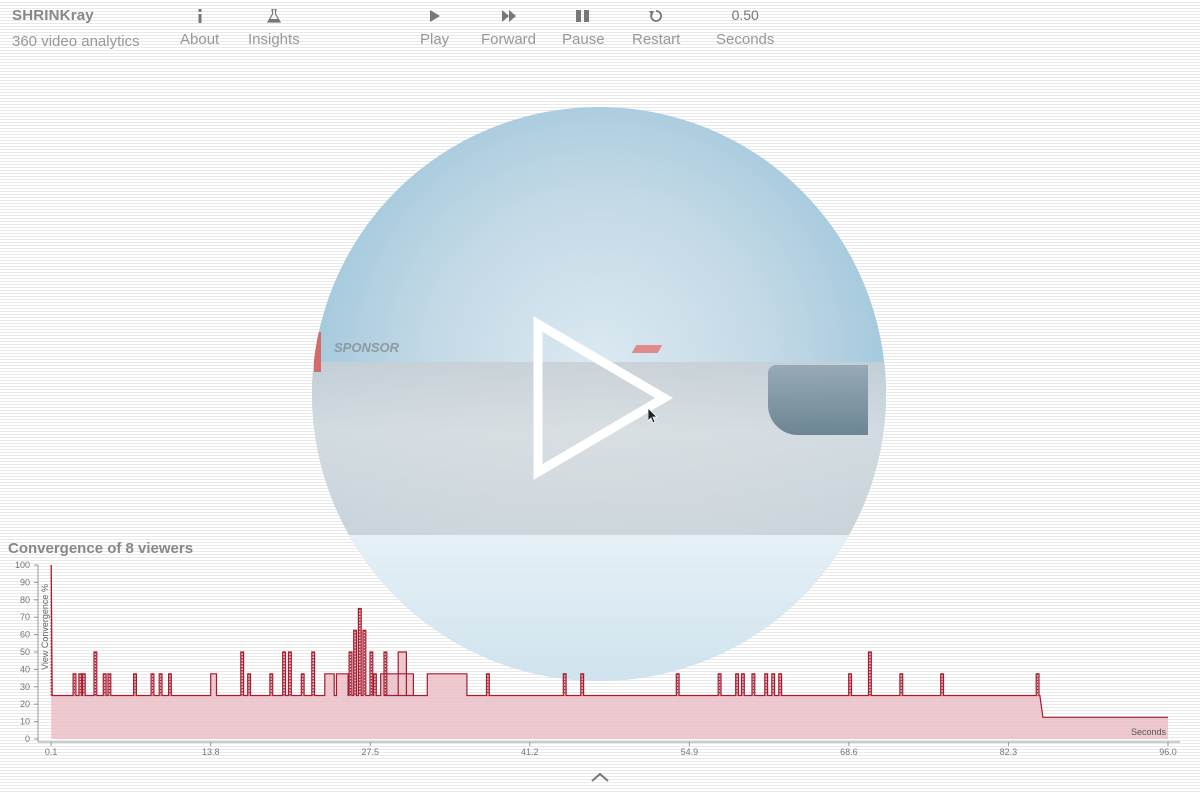 Image resolution: width=1200 pixels, height=792 pixels. I want to click on video-sponsor-text: SPONSOR, so click(367, 347).